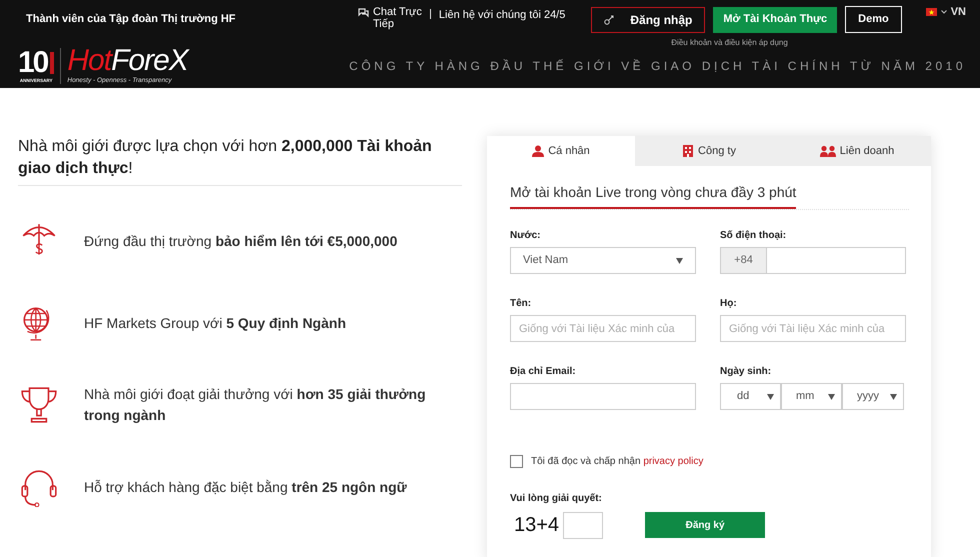  Describe the element at coordinates (583, 525) in the screenshot. I see `captcha-answer-field` at that location.